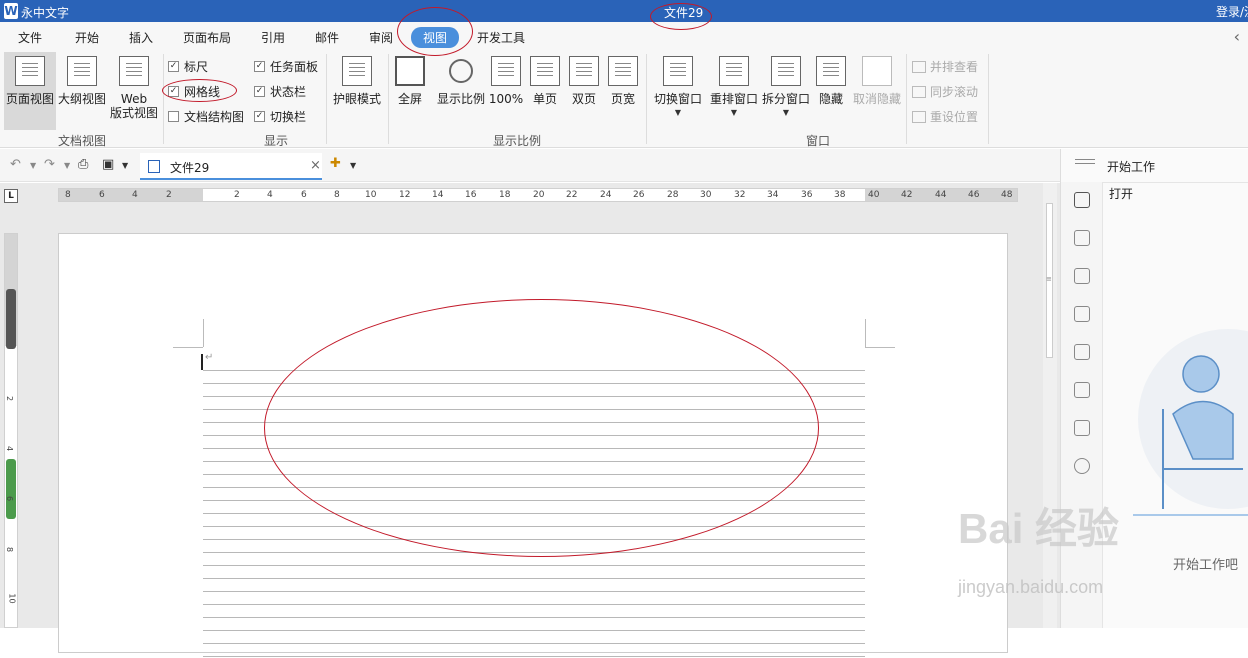  What do you see at coordinates (335, 163) in the screenshot?
I see `new-document-icon: ✚` at bounding box center [335, 163].